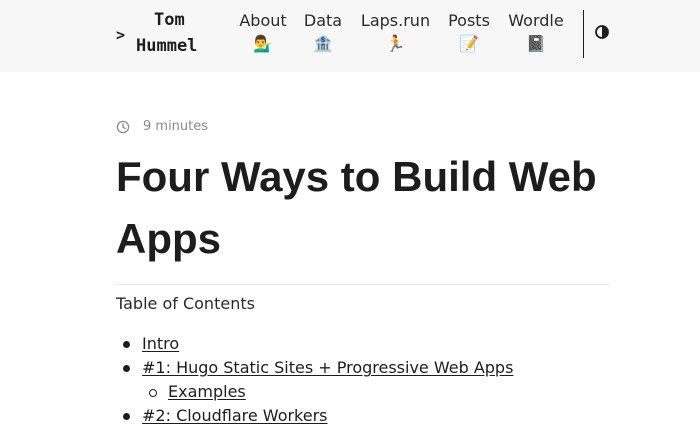  Describe the element at coordinates (185, 303) in the screenshot. I see `toc-heading: Table of Contents` at that location.